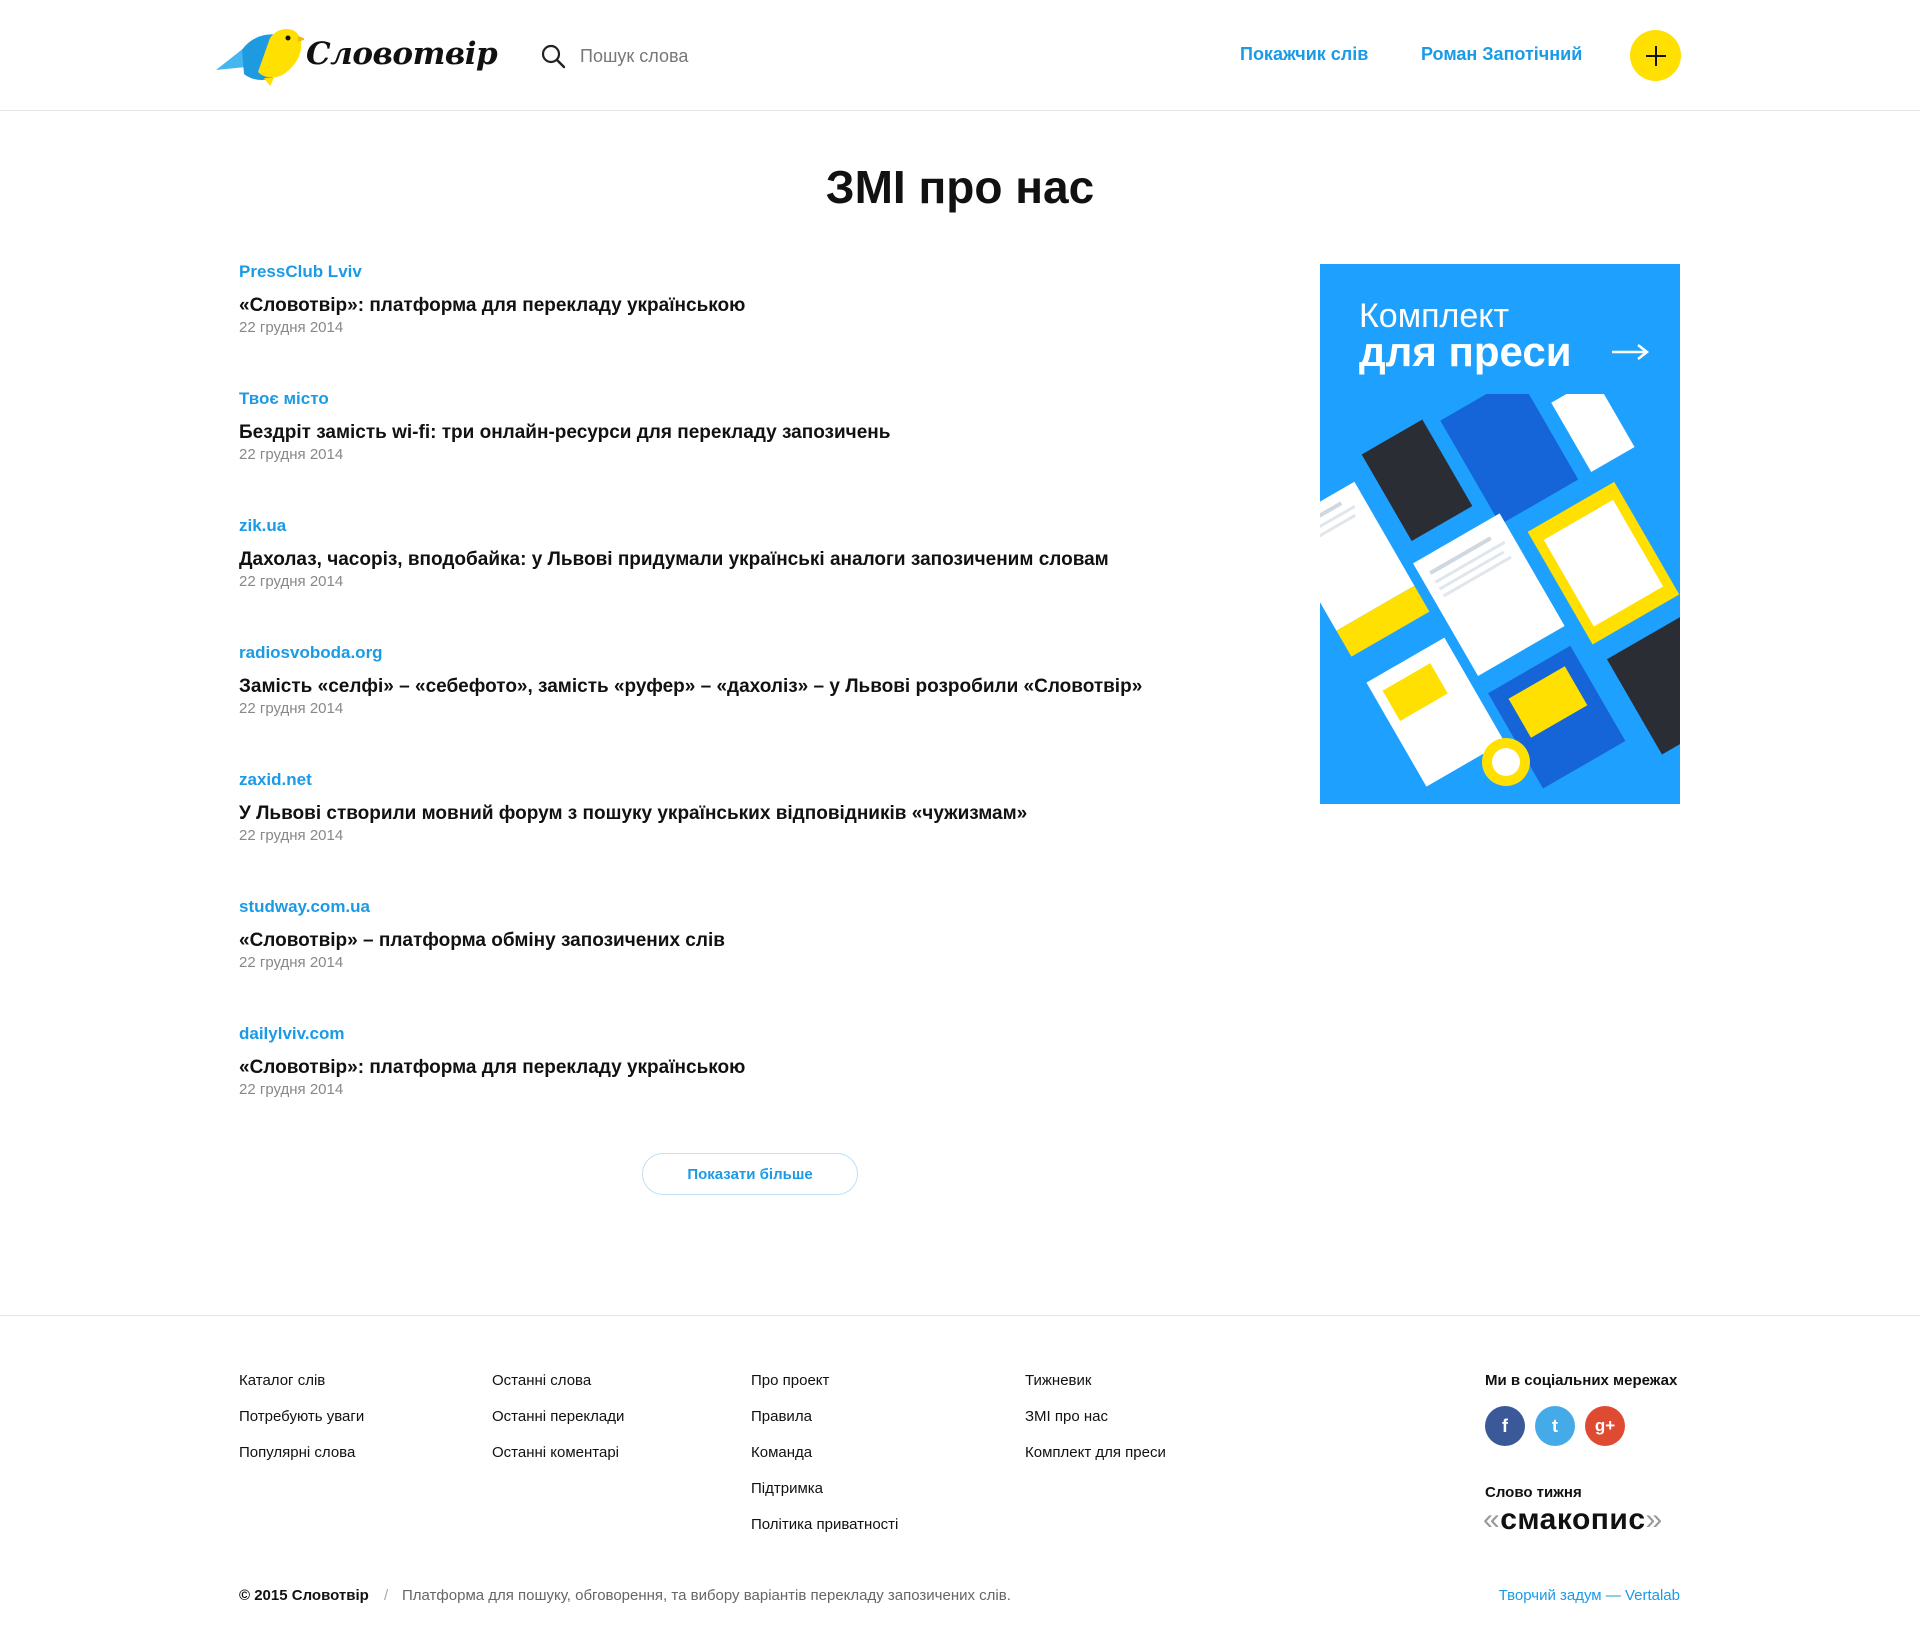 This screenshot has width=1920, height=1642. I want to click on footer-link-word-catalog: Каталог слів, so click(301, 1381).